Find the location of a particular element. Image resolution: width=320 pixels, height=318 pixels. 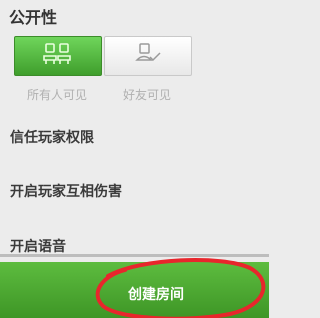

create-room-label: 创建房间 is located at coordinates (156, 295).